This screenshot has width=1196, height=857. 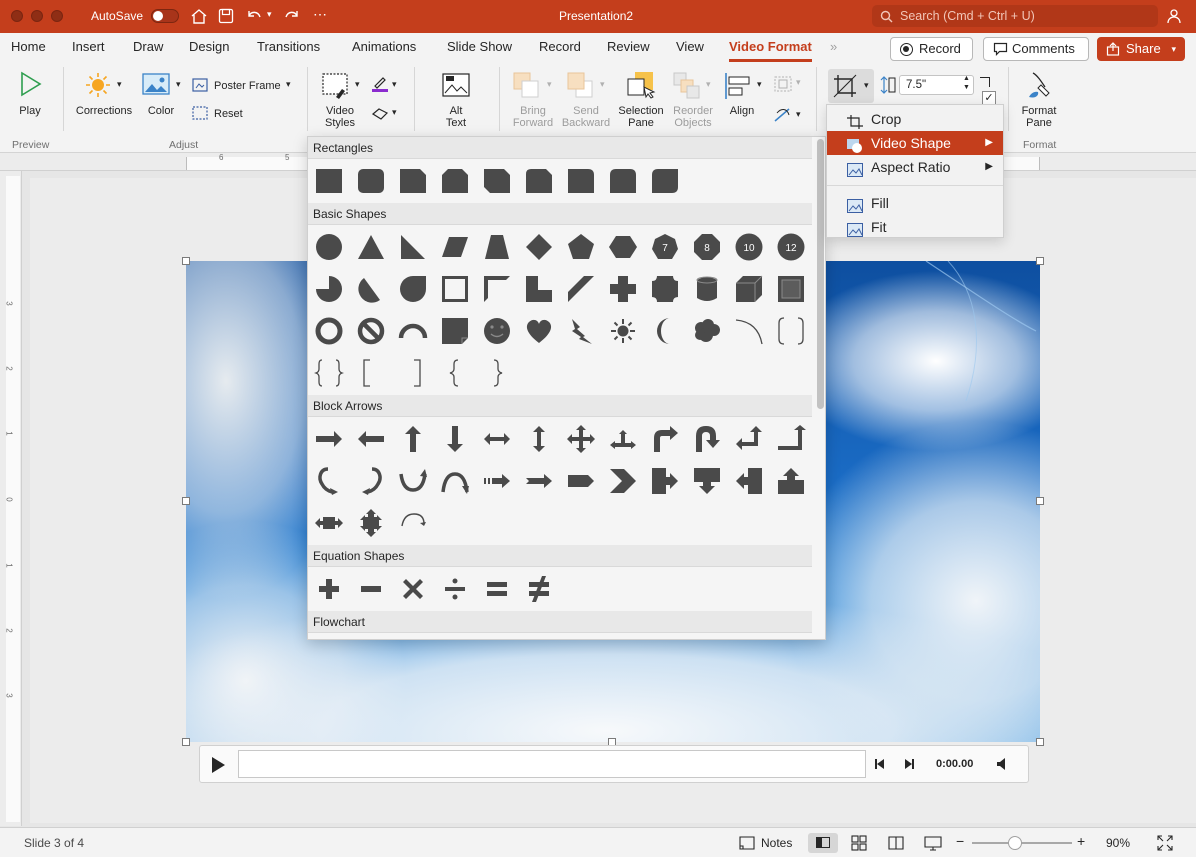 I want to click on share-people-icon, so click(x=1176, y=16).